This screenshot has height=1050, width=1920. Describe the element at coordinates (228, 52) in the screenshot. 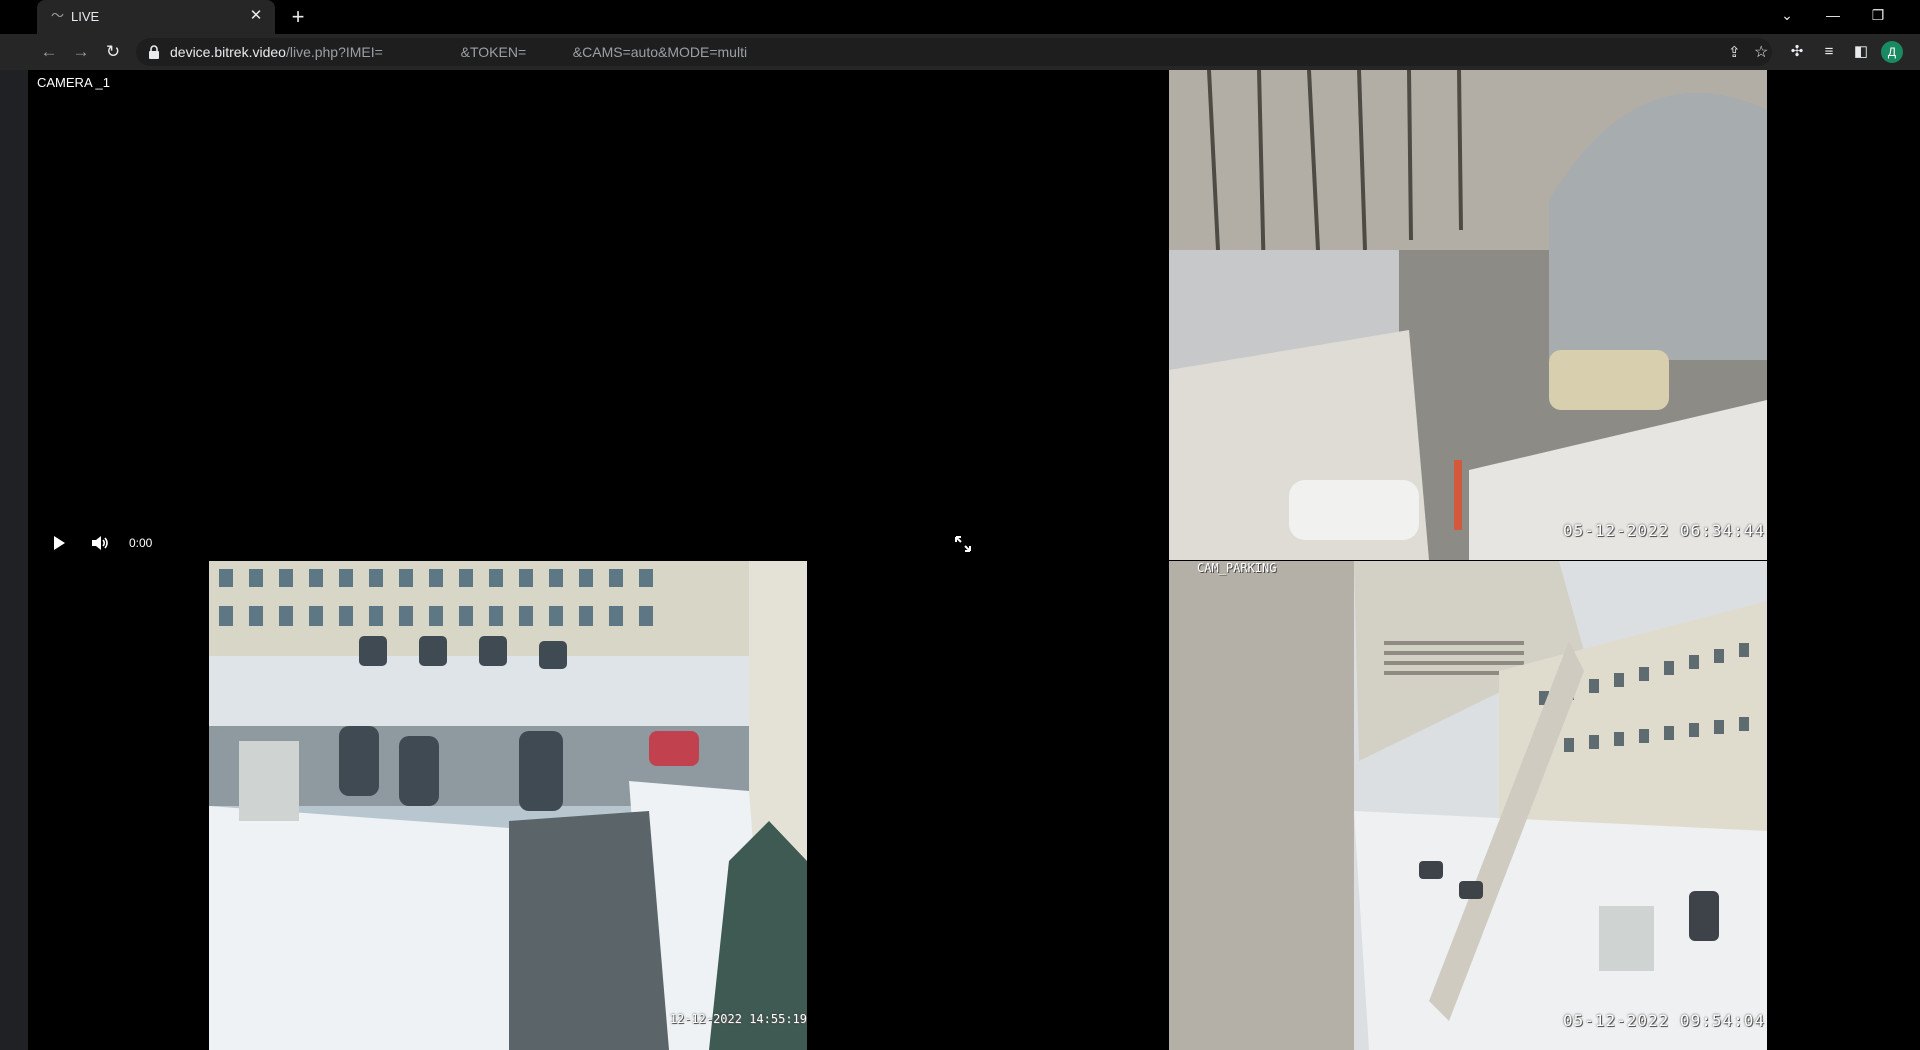

I see `url-host: device.bitrek.video` at that location.